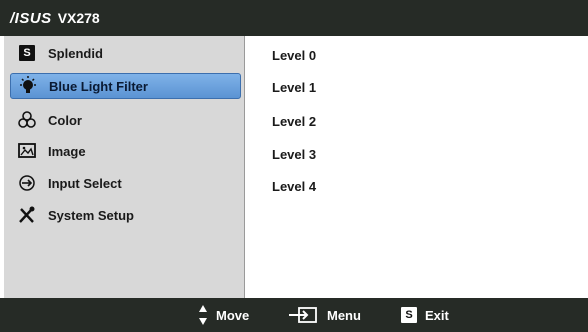 This screenshot has width=588, height=332. Describe the element at coordinates (27, 183) in the screenshot. I see `input-arrow-icon` at that location.